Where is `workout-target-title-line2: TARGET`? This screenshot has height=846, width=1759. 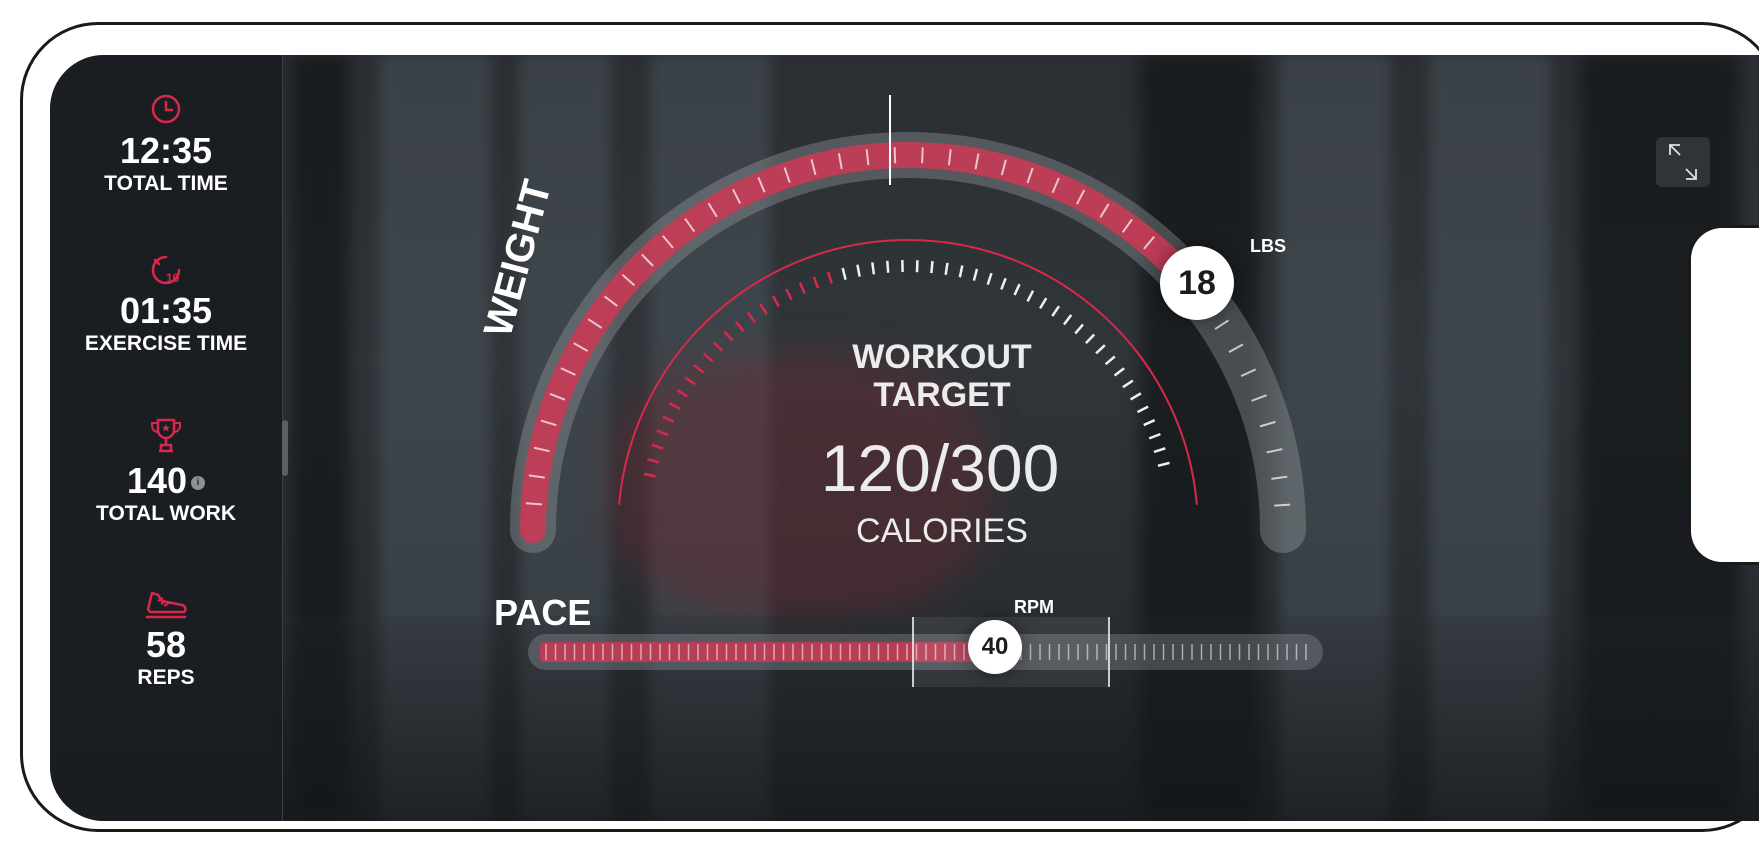
workout-target-title-line2: TARGET is located at coordinates (942, 395).